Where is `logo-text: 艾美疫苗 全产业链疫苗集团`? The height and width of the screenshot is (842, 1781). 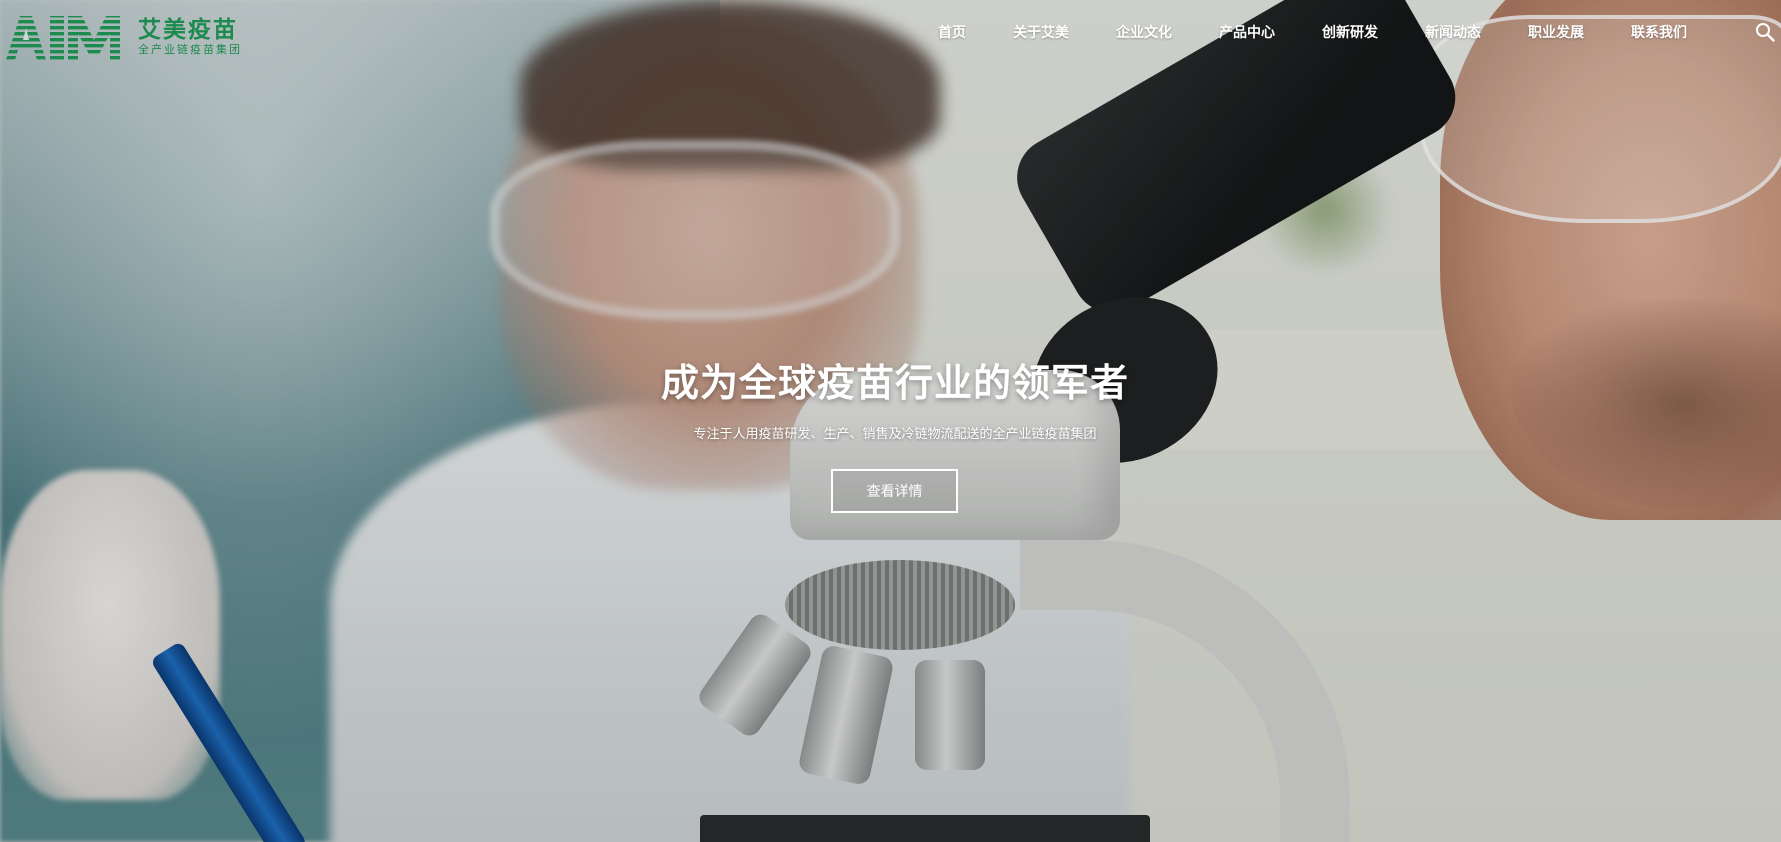
logo-text: 艾美疫苗 全产业链疫苗集团 is located at coordinates (190, 37).